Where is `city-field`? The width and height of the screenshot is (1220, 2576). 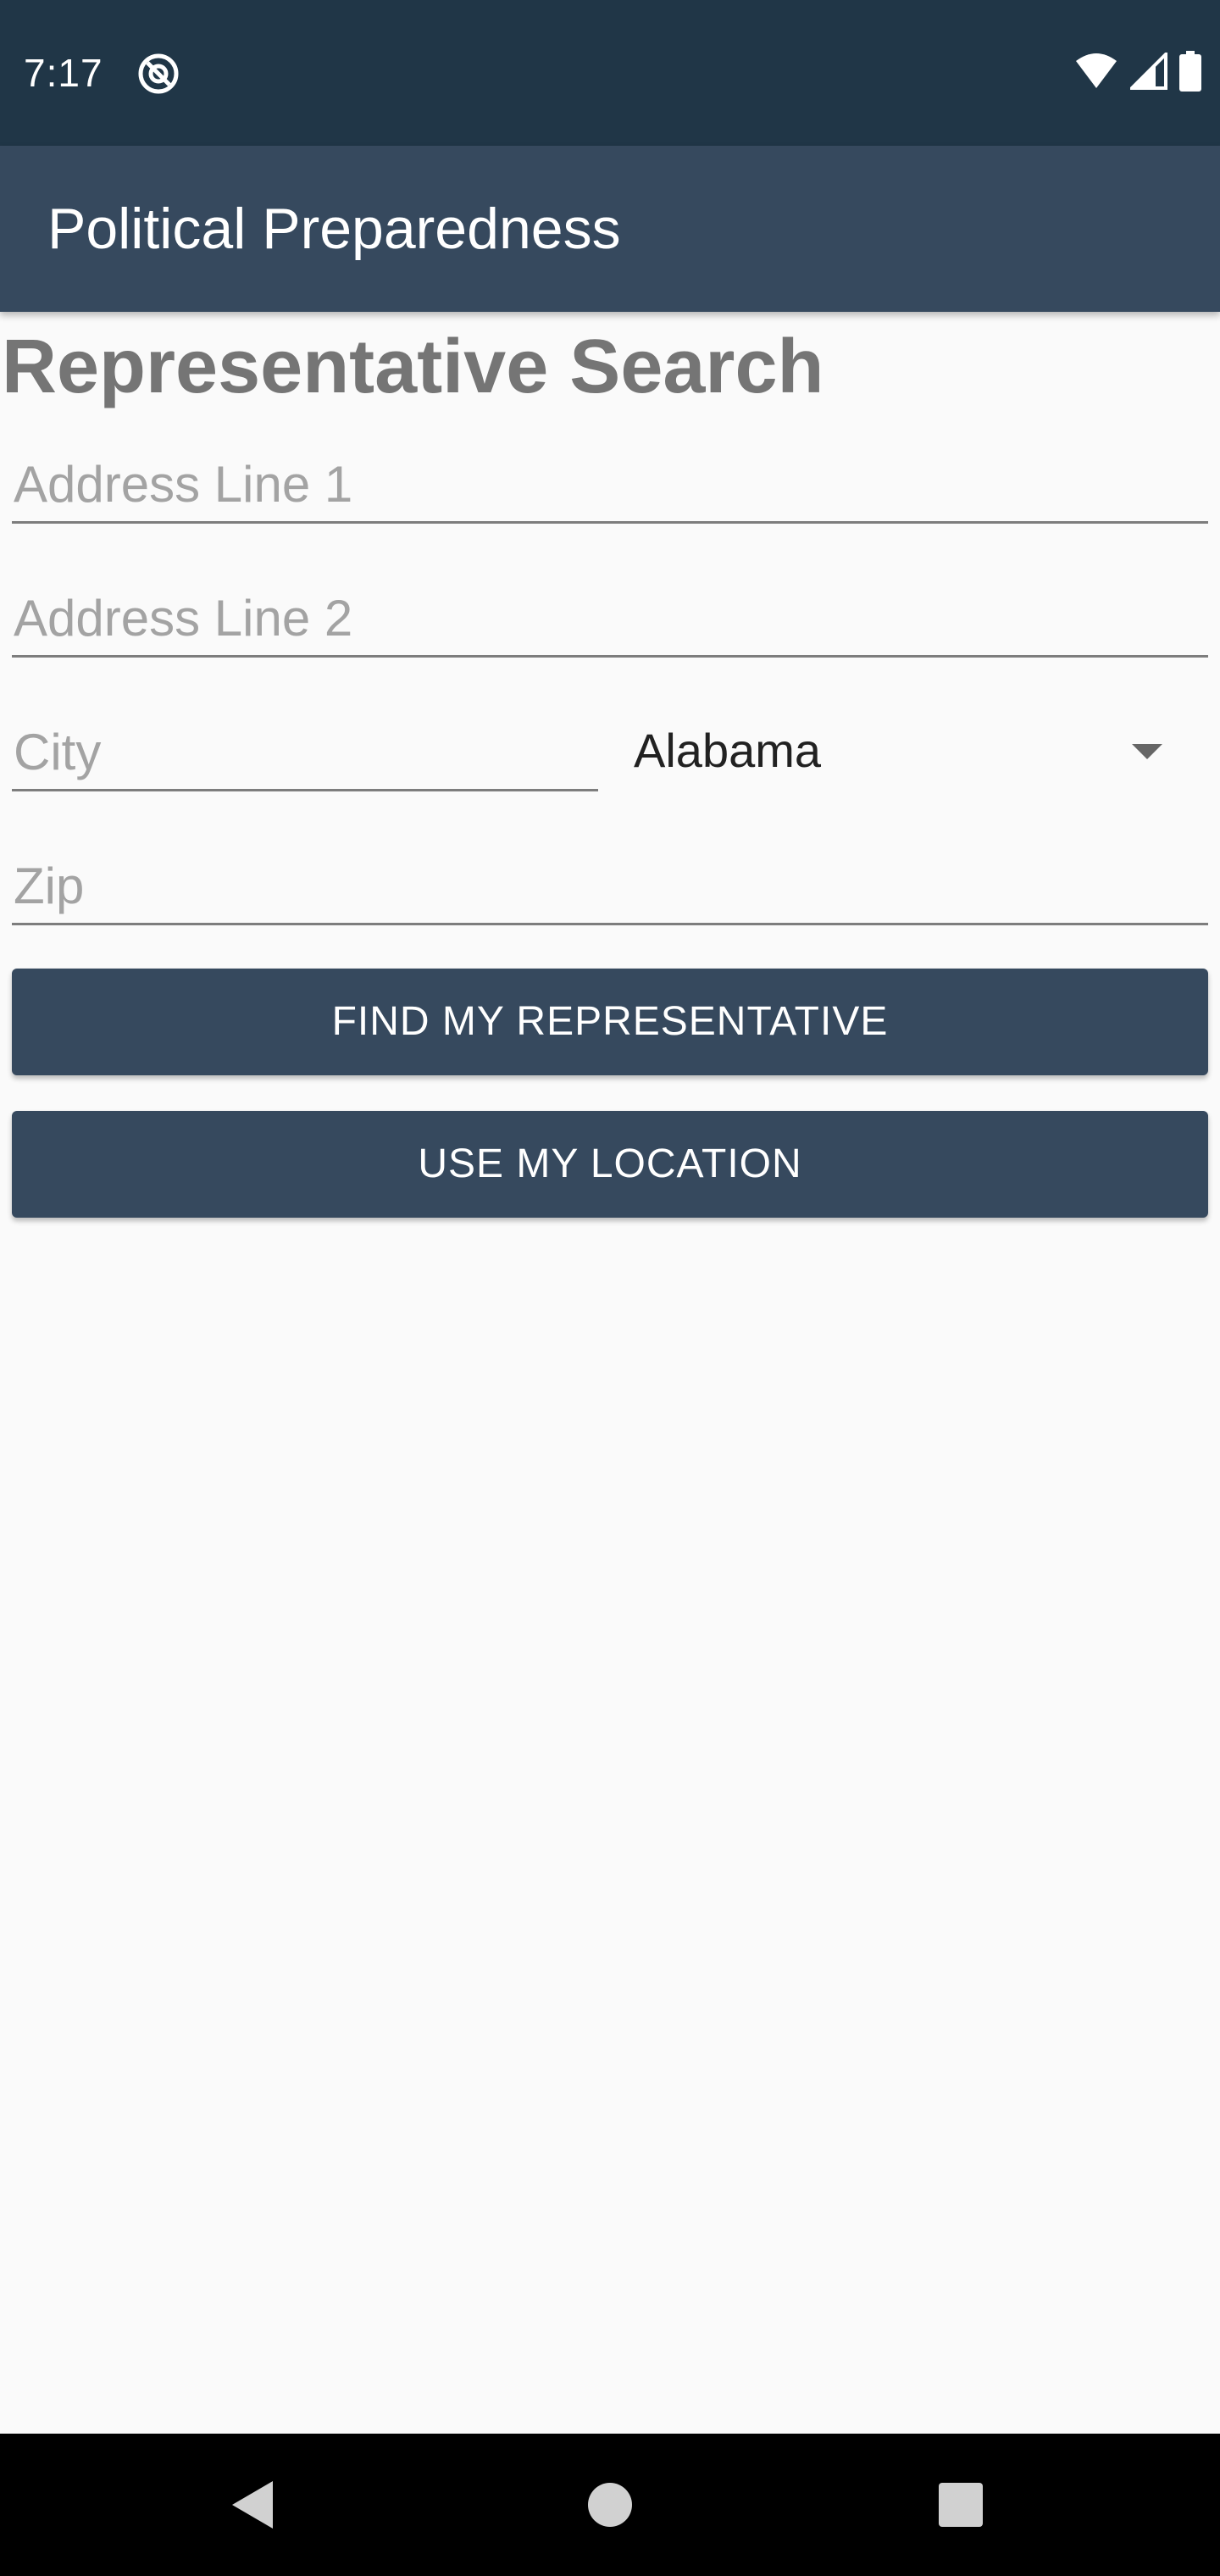
city-field is located at coordinates (305, 744).